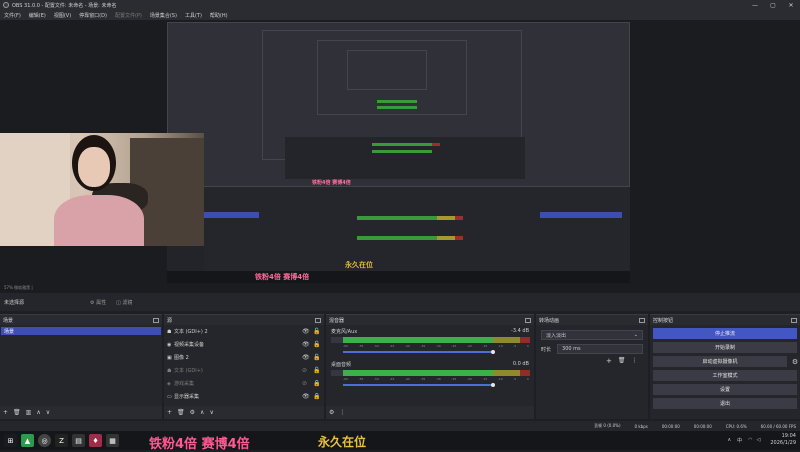 This screenshot has height=452, width=800. I want to click on remove-source-button: 🗑, so click(181, 412).